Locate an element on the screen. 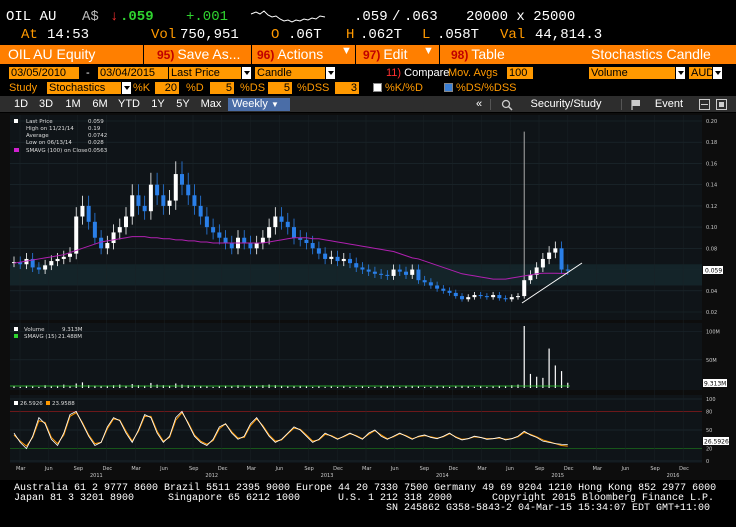  chart-type-select: Candle is located at coordinates (290, 73).